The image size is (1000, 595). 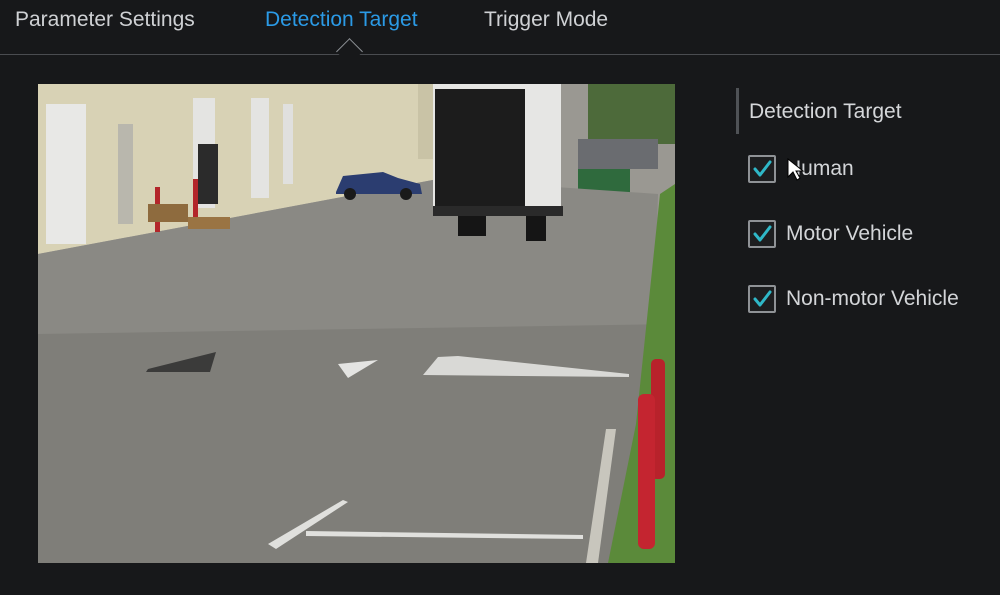 I want to click on panel-title: Detection Target, so click(x=819, y=111).